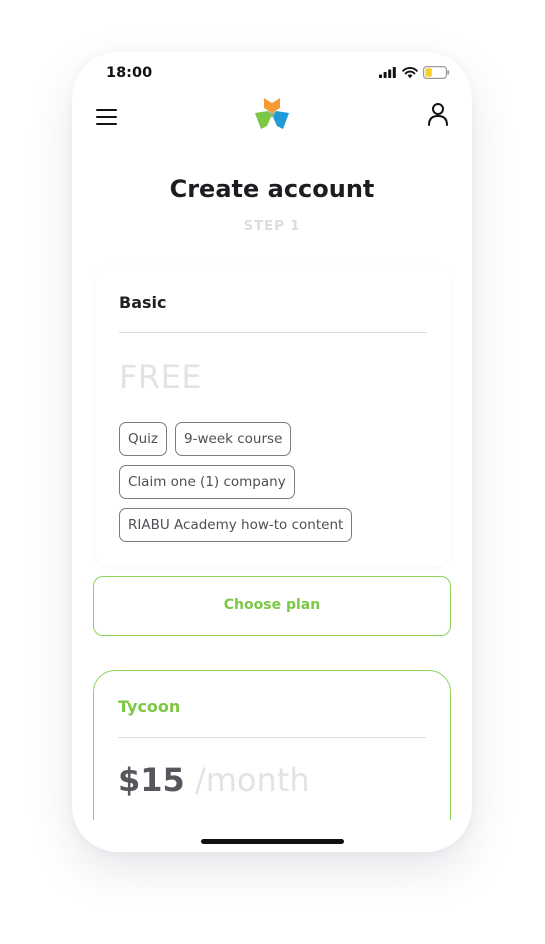  I want to click on plan-price: FREE, so click(161, 377).